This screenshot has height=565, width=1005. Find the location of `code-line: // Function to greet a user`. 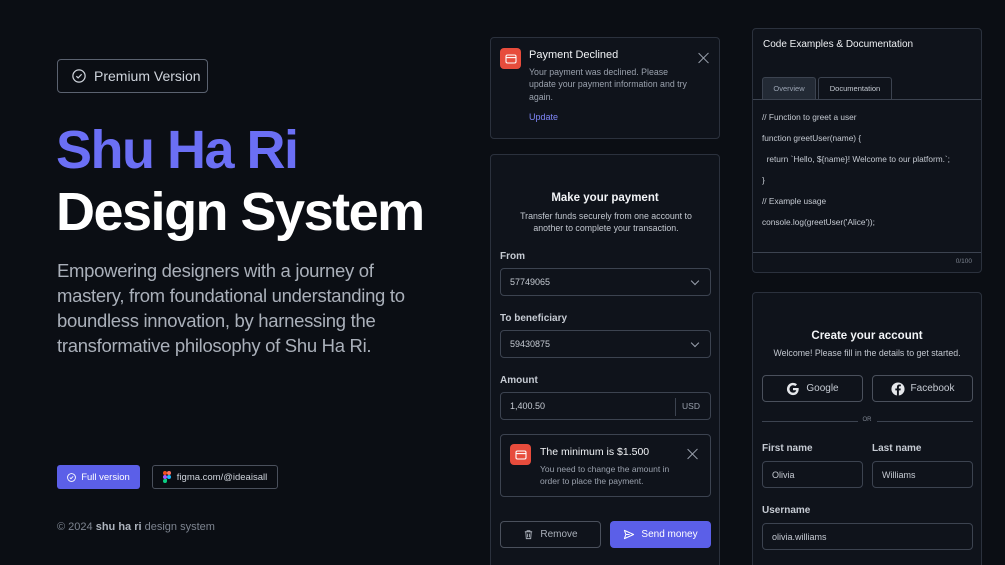

code-line: // Function to greet a user is located at coordinates (809, 117).